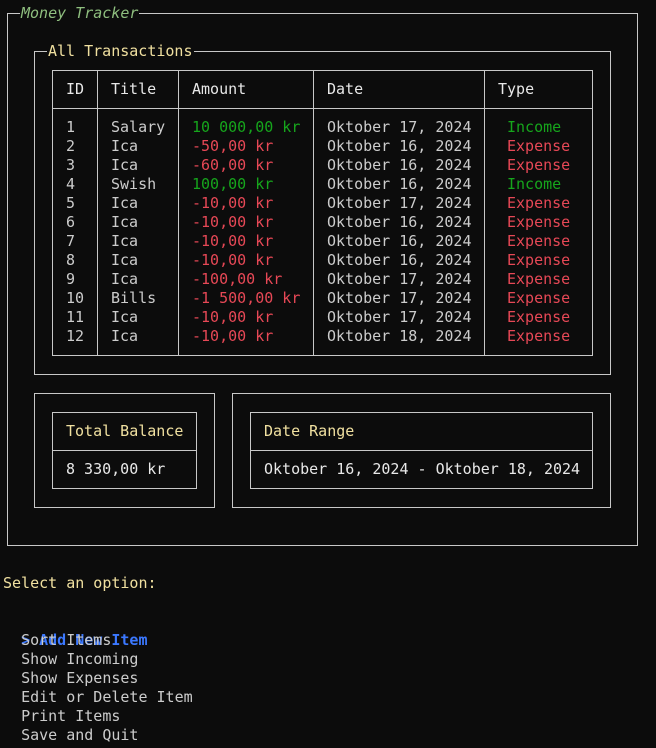 This screenshot has height=748, width=656. Describe the element at coordinates (66, 640) in the screenshot. I see `menu-item-label: Sort Items` at that location.